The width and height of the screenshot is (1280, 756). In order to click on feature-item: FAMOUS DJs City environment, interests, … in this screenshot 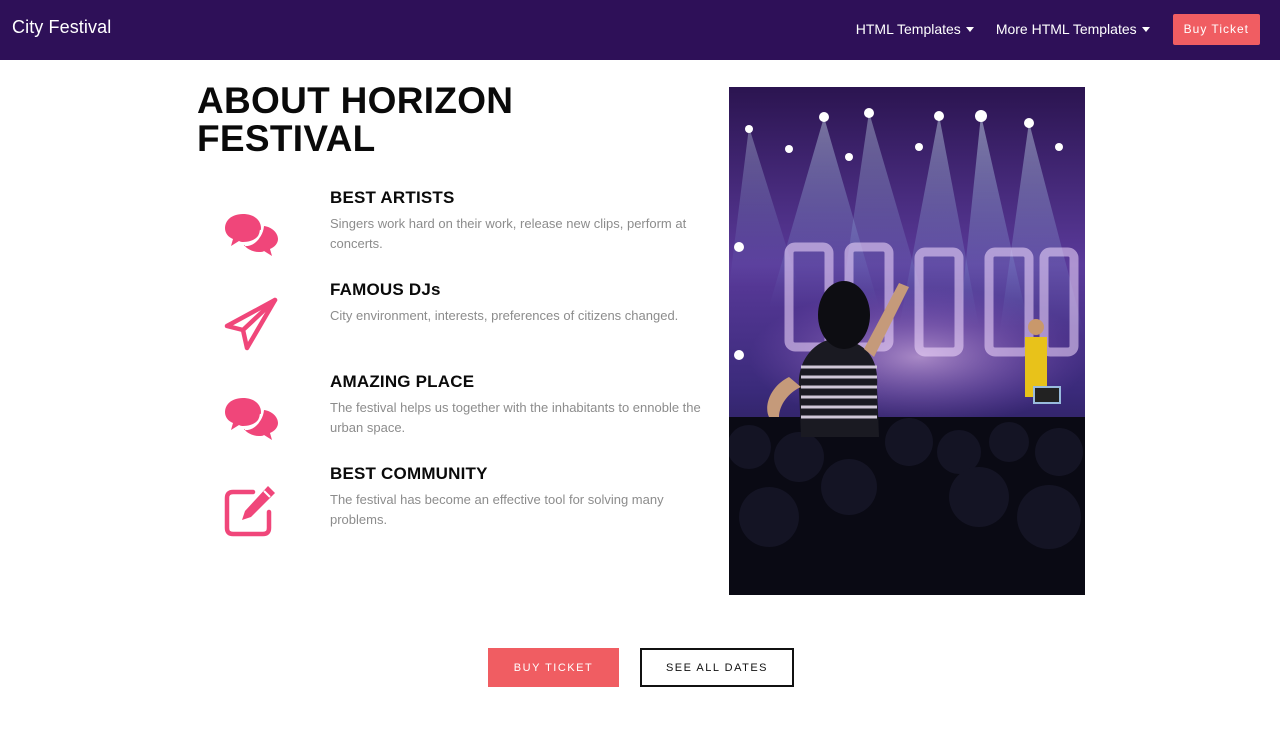, I will do `click(457, 320)`.